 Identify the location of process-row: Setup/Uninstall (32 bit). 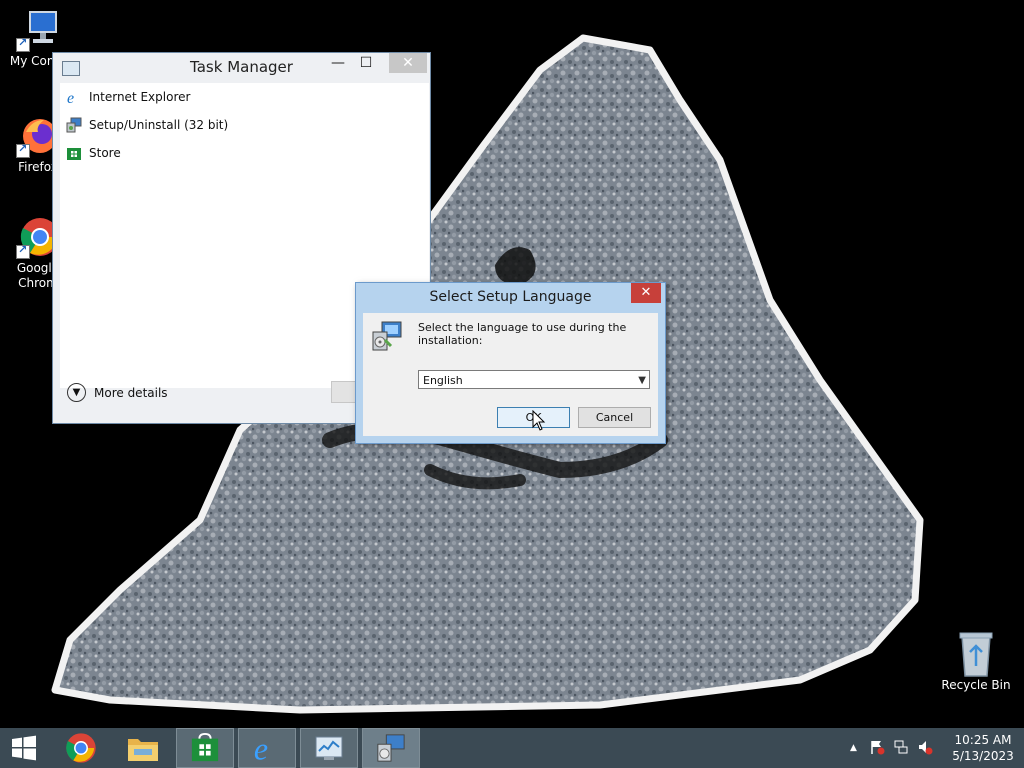
(244, 125).